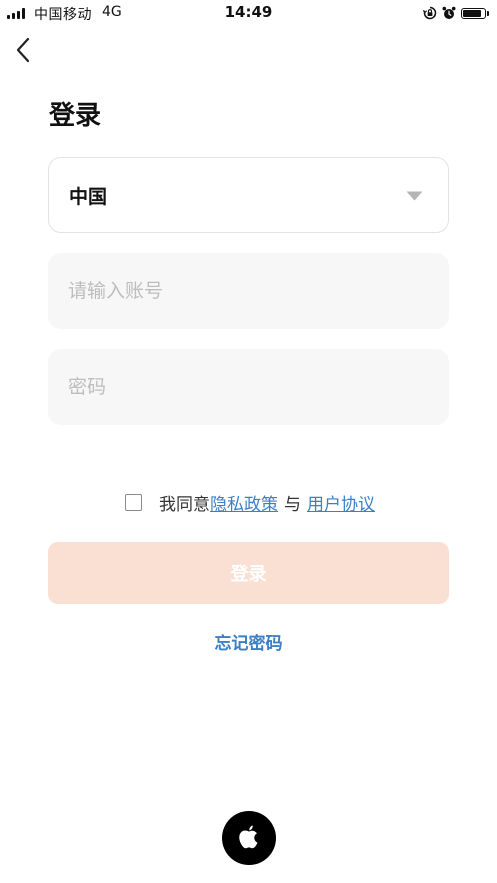 The image size is (497, 883). I want to click on privacy-policy-link: 隐私政策, so click(244, 502).